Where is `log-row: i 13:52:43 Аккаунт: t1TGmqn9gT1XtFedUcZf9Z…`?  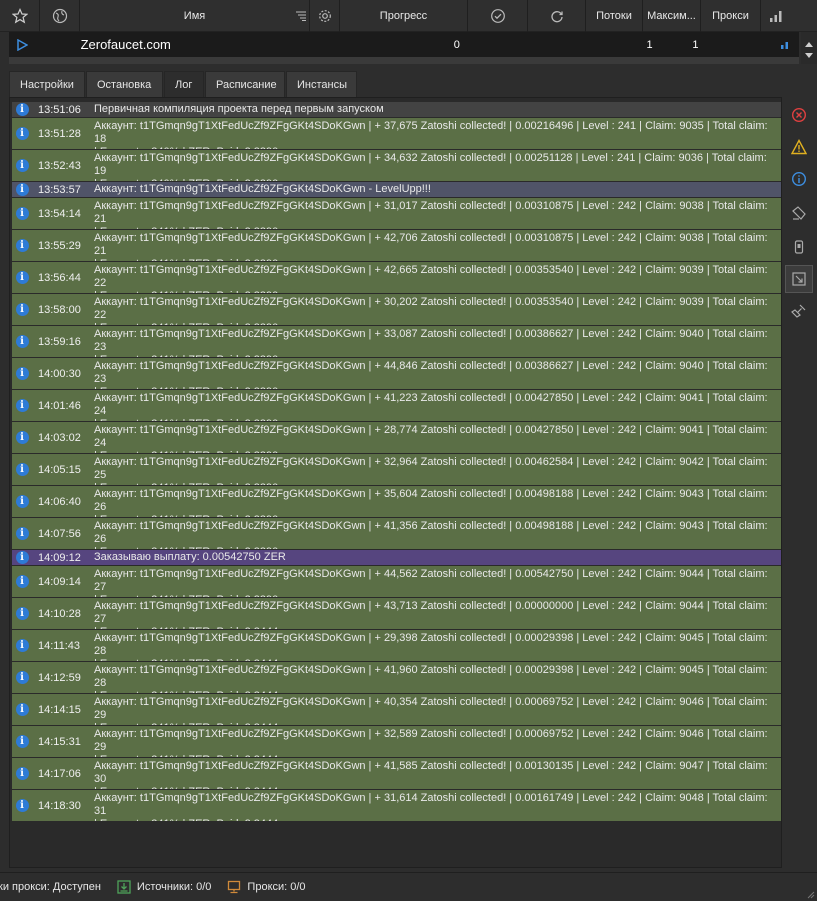 log-row: i 13:52:43 Аккаунт: t1TGmqn9gT1XtFedUcZf9Z… is located at coordinates (396, 166).